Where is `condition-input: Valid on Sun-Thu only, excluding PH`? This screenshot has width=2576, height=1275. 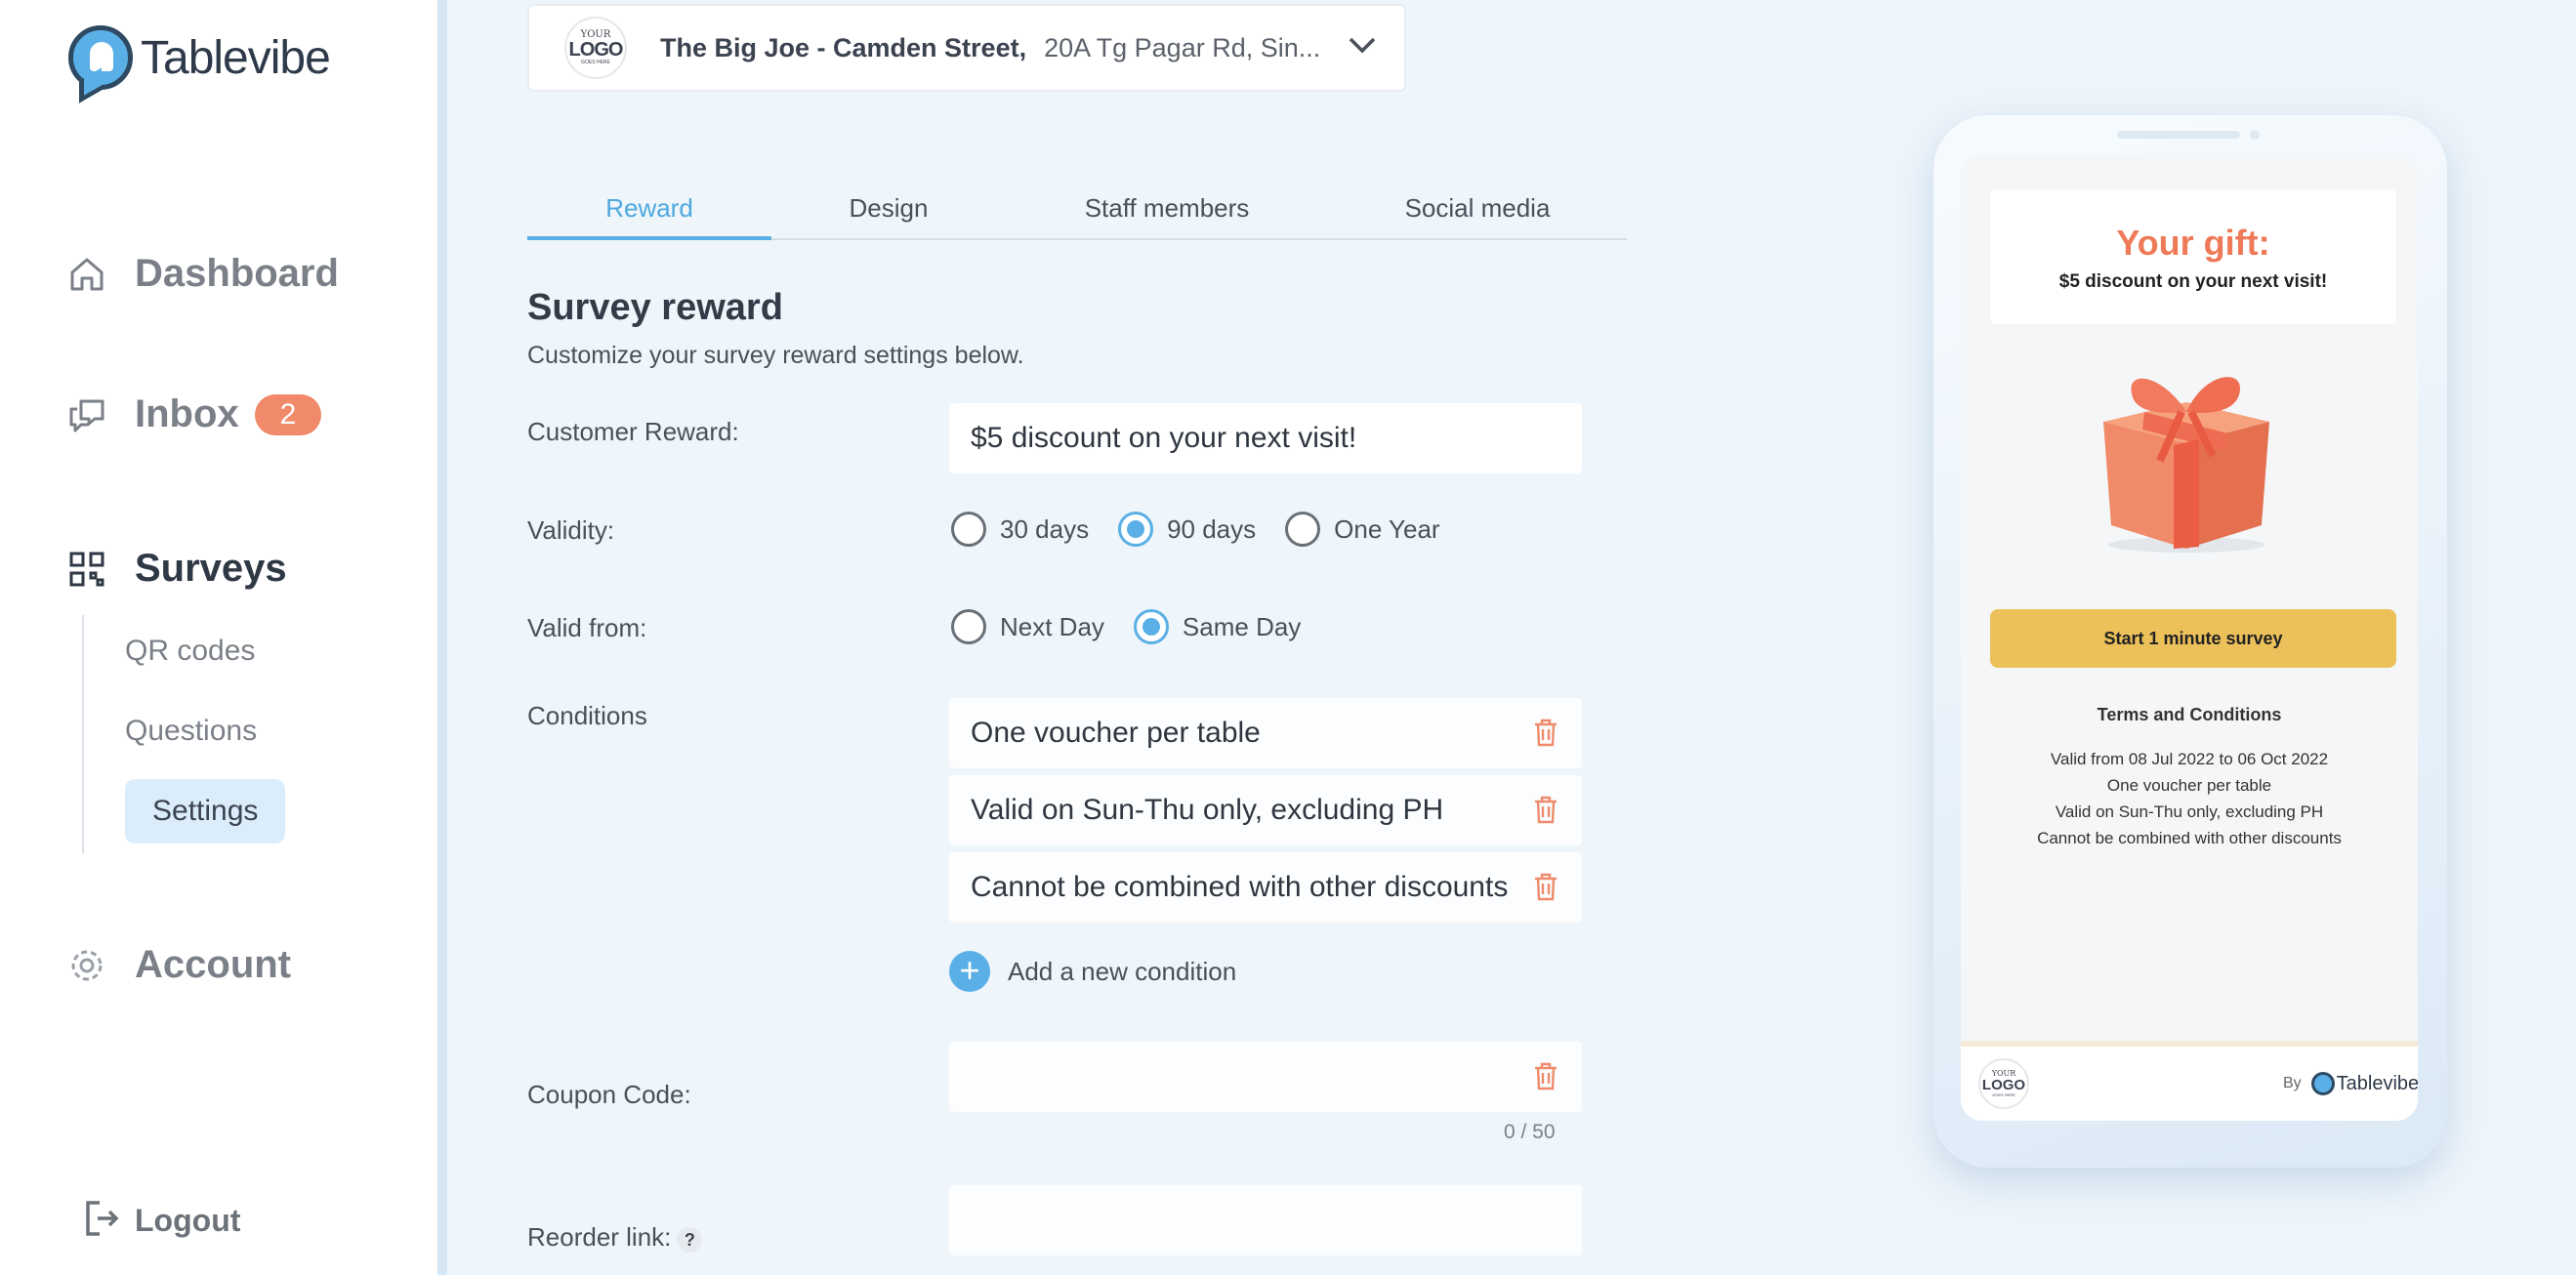 condition-input: Valid on Sun-Thu only, excluding PH is located at coordinates (1265, 810).